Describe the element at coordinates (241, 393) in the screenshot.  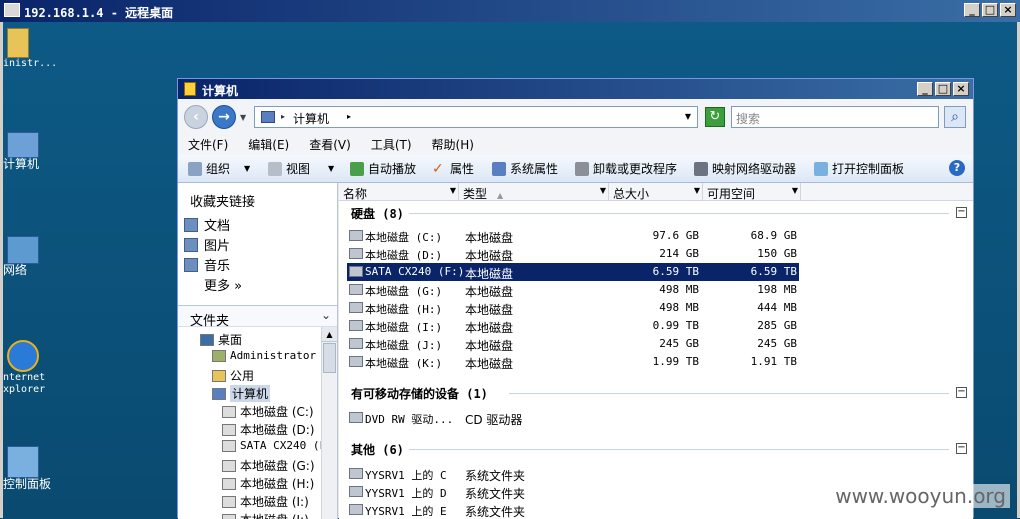
I see `tree-item-computer: 计算机` at that location.